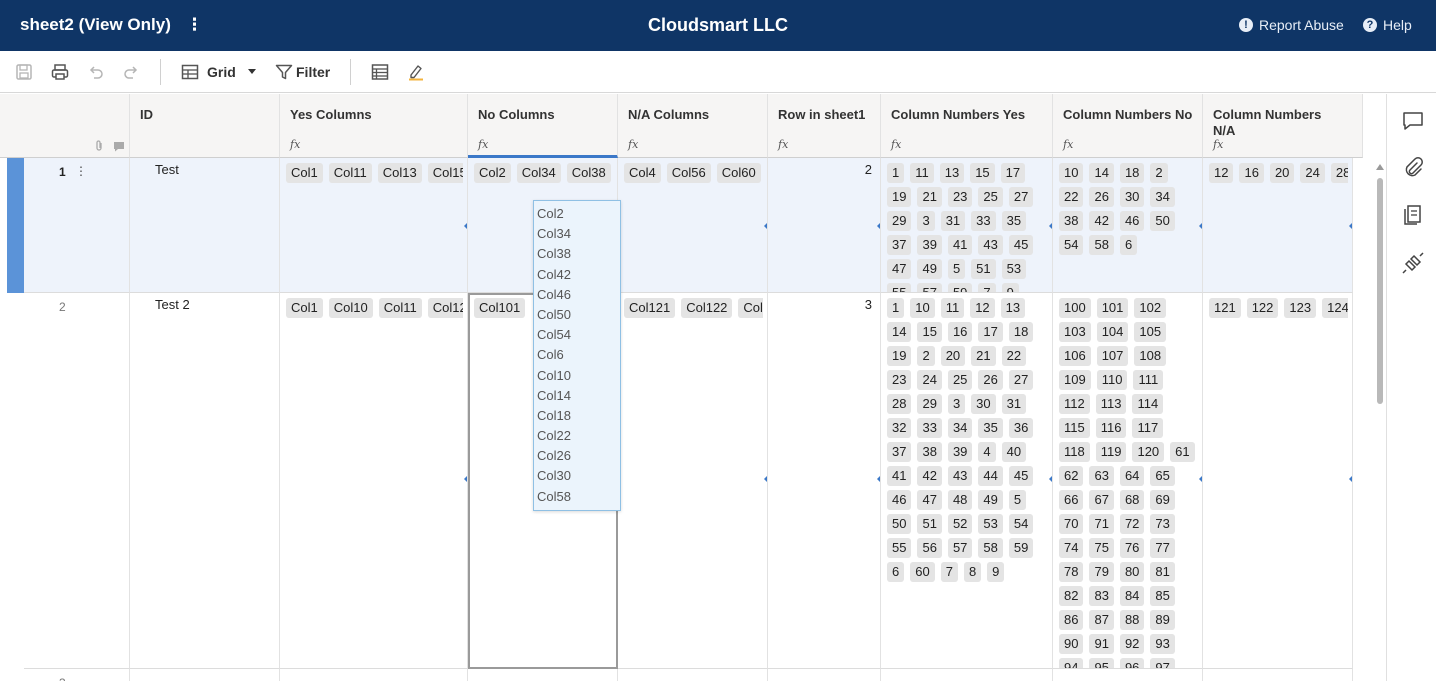 Image resolution: width=1436 pixels, height=681 pixels. Describe the element at coordinates (1283, 126) in the screenshot. I see `column-header-column-numbers-na: Column Numbers N/A fx` at that location.